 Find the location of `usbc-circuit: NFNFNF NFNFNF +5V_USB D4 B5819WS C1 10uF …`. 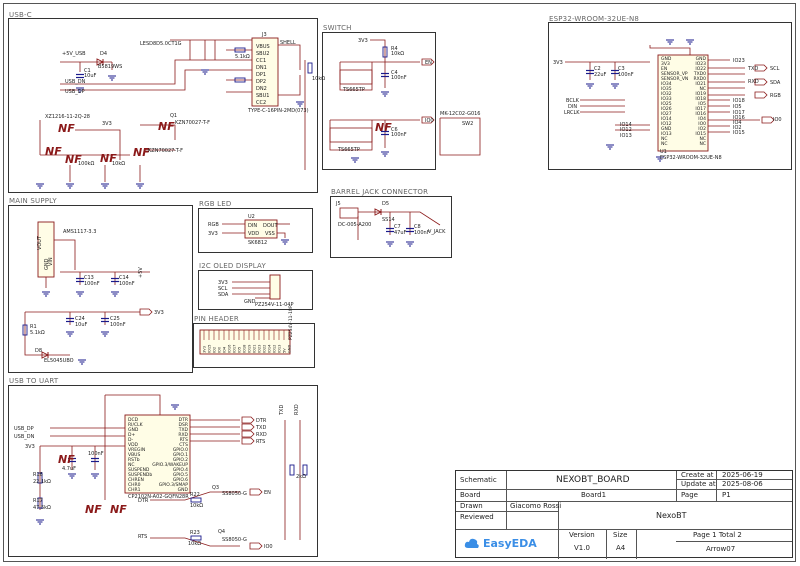

usbc-circuit: NFNFNF NFNFNF +5V_USB D4 B5819WS C1 10uF … is located at coordinates (180, 110).